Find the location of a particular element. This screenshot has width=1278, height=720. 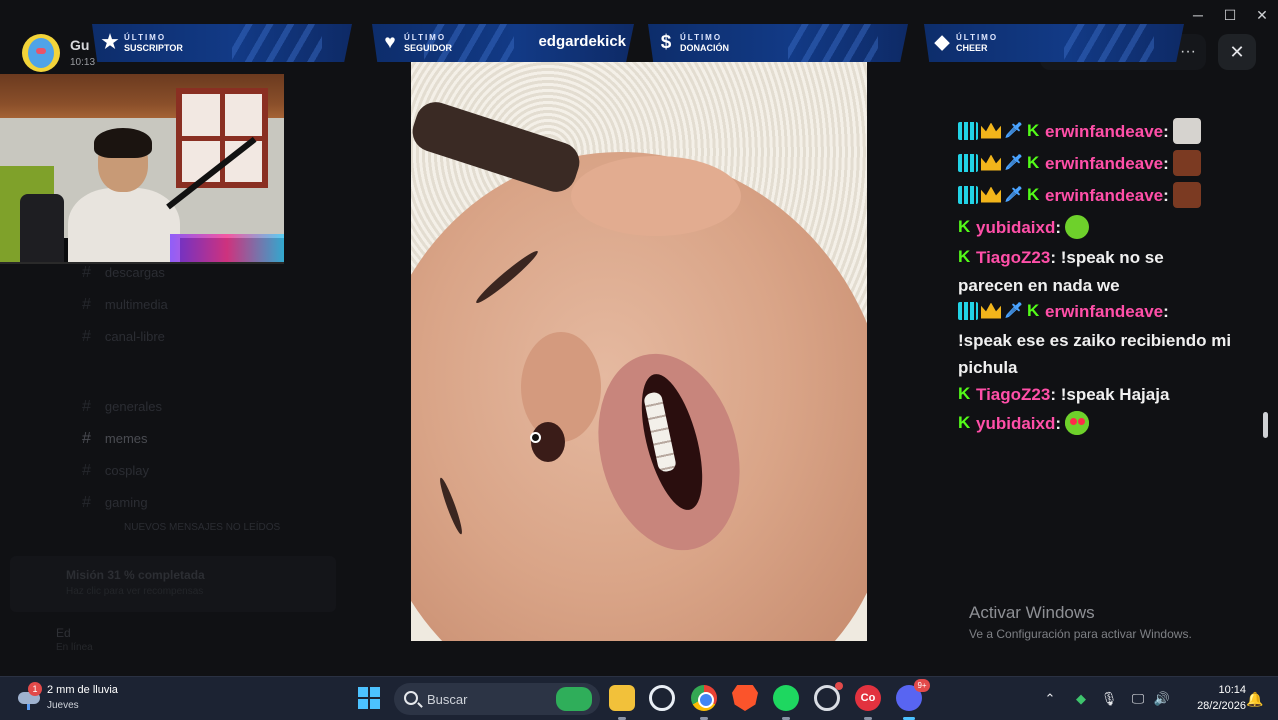

chat-scrollbar is located at coordinates (1265, 425).